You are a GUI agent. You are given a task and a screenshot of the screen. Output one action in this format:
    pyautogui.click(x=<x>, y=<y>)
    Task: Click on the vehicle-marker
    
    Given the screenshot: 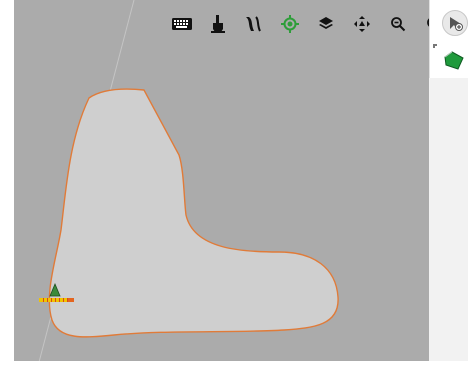 What is the action you would take?
    pyautogui.click(x=56, y=292)
    